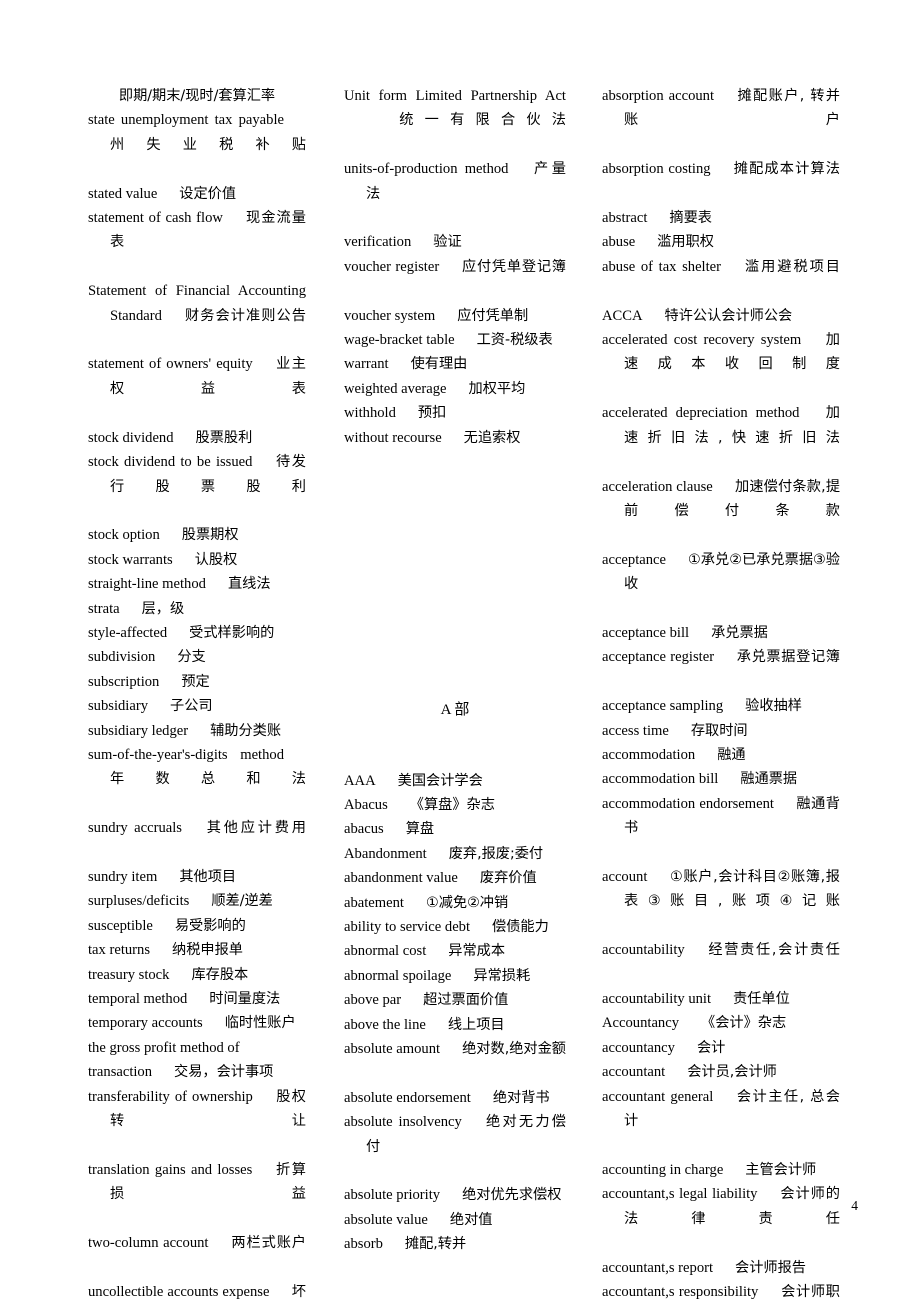 The height and width of the screenshot is (1302, 920). Describe the element at coordinates (721, 1072) in the screenshot. I see `glossary-entry: accountant 会计员,会计师` at that location.